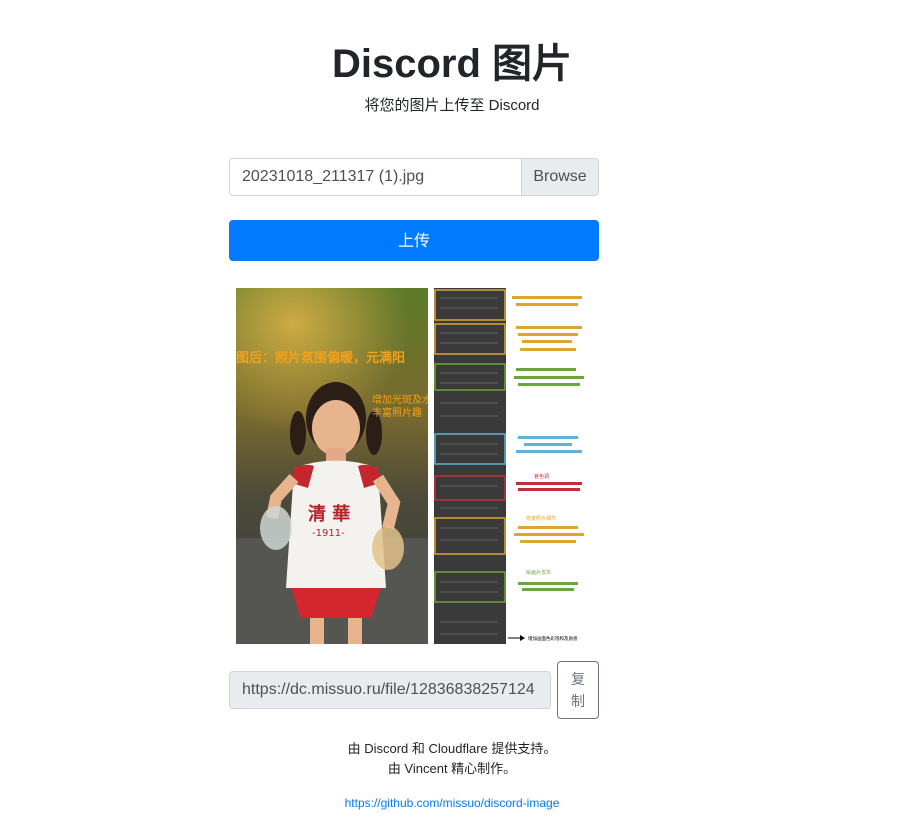  I want to click on footer-powered-by: 由 Discord 和 Cloudflare 提供支持。, so click(452, 748).